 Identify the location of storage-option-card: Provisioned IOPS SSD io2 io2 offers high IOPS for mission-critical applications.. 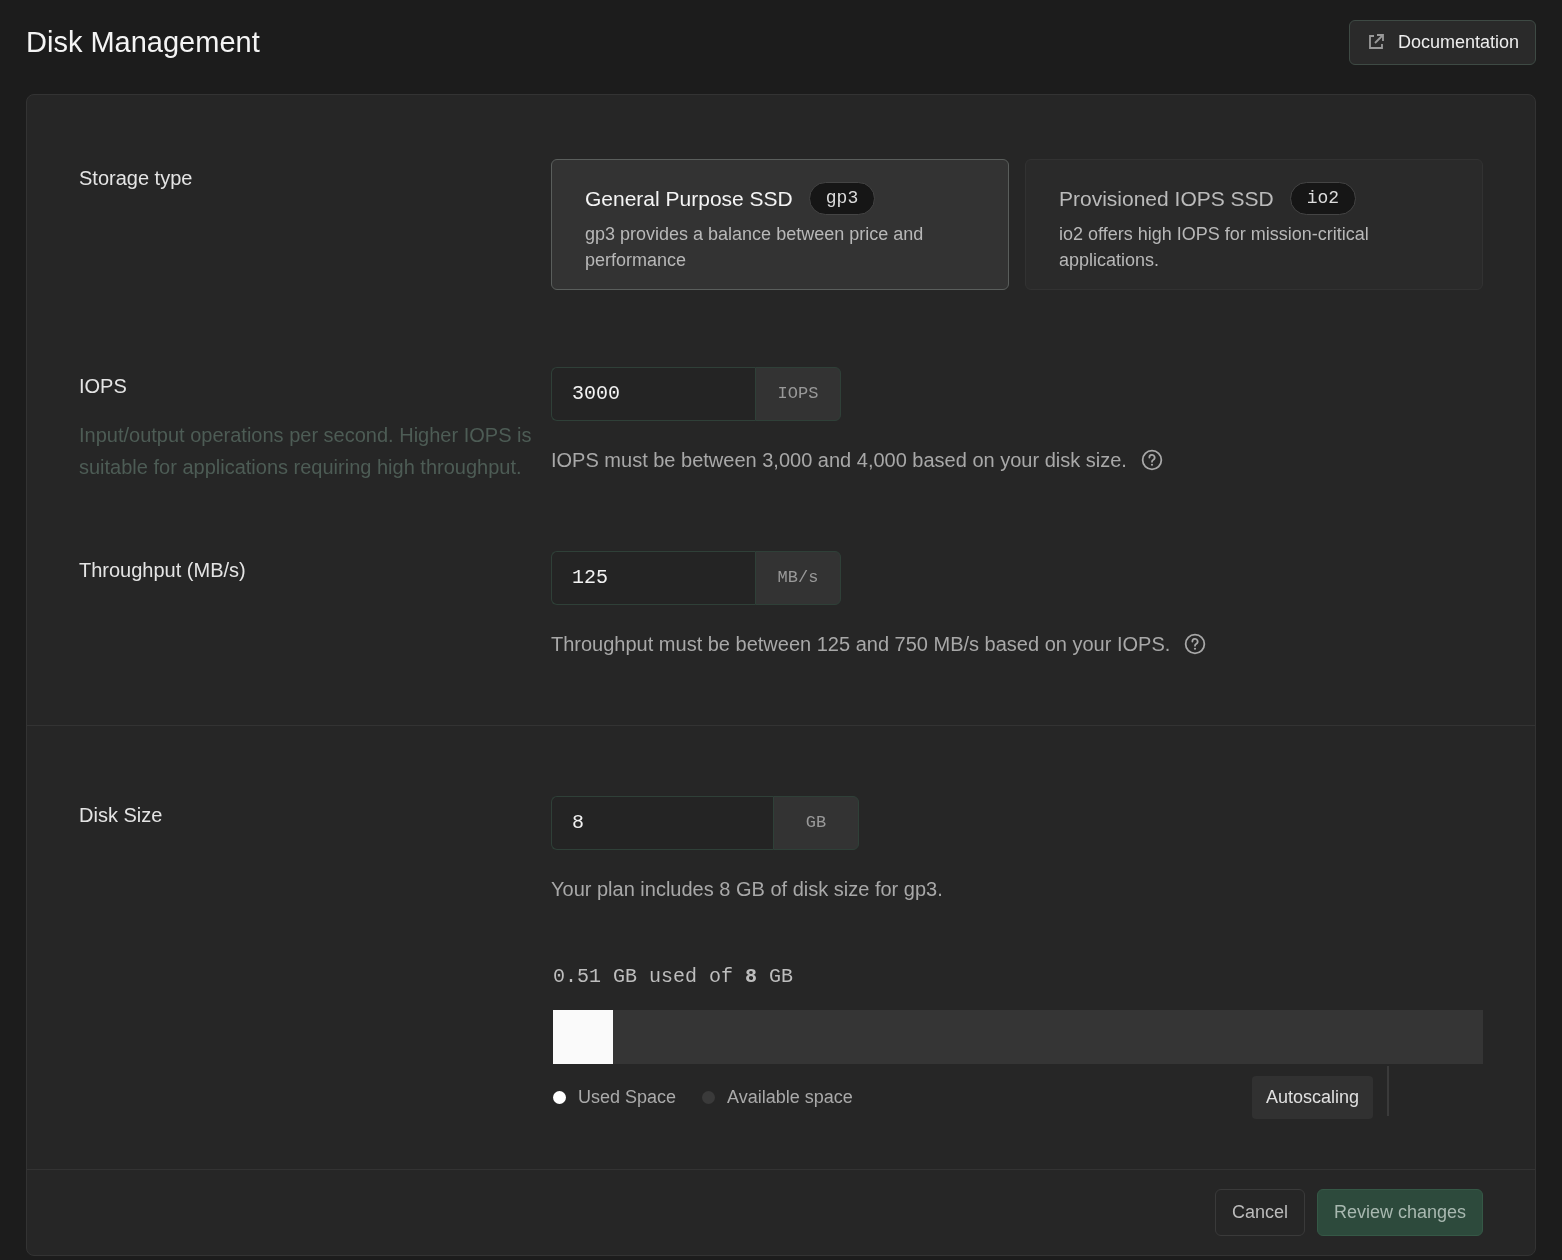
(1254, 224).